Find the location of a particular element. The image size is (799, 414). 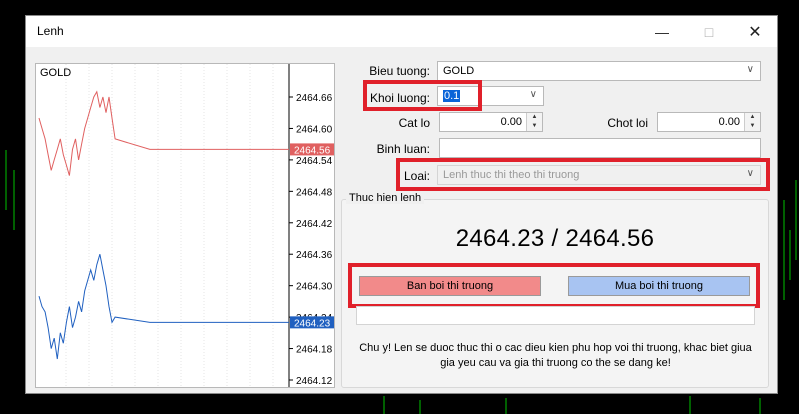

stop-loss-spinner: ▲ ▼ is located at coordinates (534, 122).